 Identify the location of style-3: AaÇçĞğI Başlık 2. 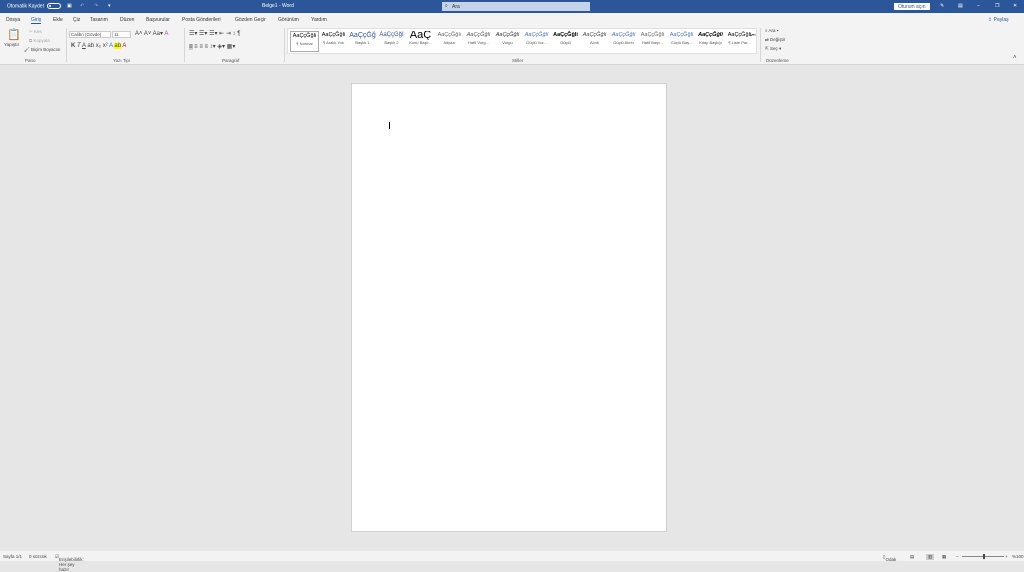
(391, 38).